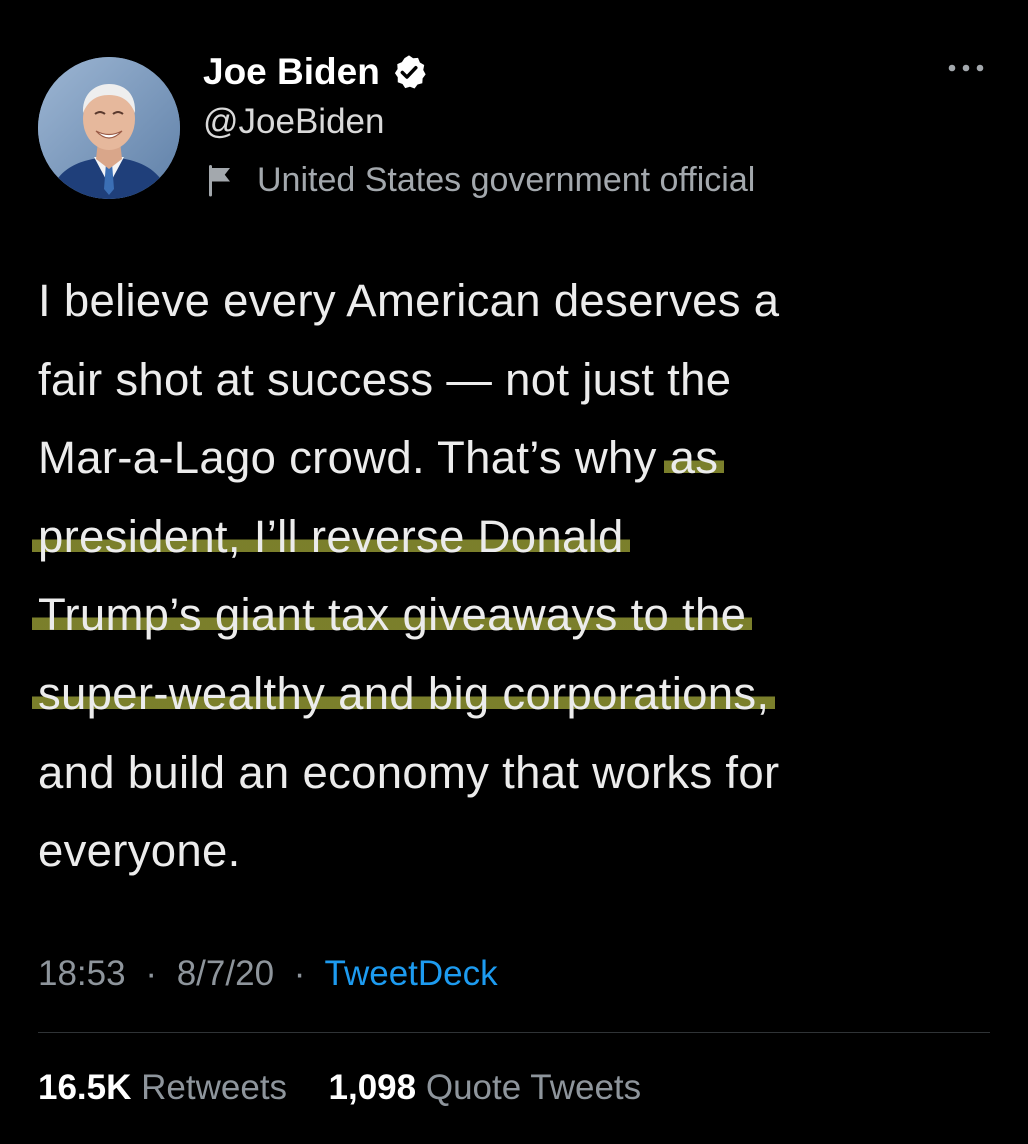 The image size is (1028, 1144). What do you see at coordinates (409, 300) in the screenshot?
I see `tweet-text-segment: I believe every American deserves a` at bounding box center [409, 300].